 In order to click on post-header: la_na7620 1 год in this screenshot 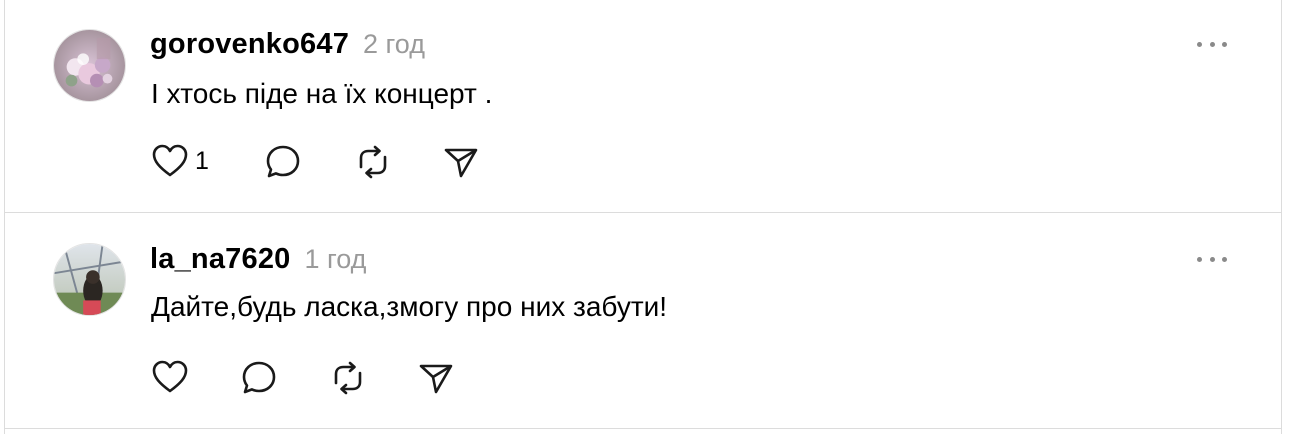, I will do `click(258, 259)`.